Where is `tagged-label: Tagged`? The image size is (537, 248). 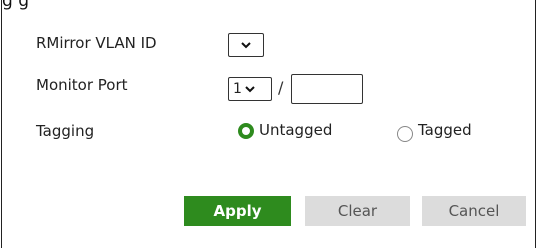 tagged-label: Tagged is located at coordinates (445, 130).